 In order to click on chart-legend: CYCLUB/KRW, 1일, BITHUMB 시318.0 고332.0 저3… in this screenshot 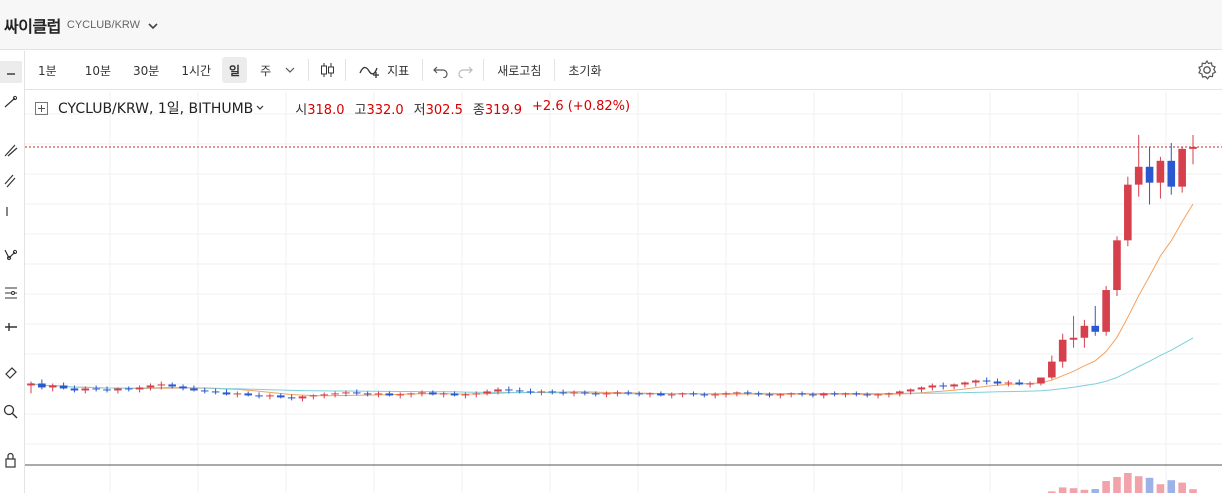, I will do `click(332, 108)`.